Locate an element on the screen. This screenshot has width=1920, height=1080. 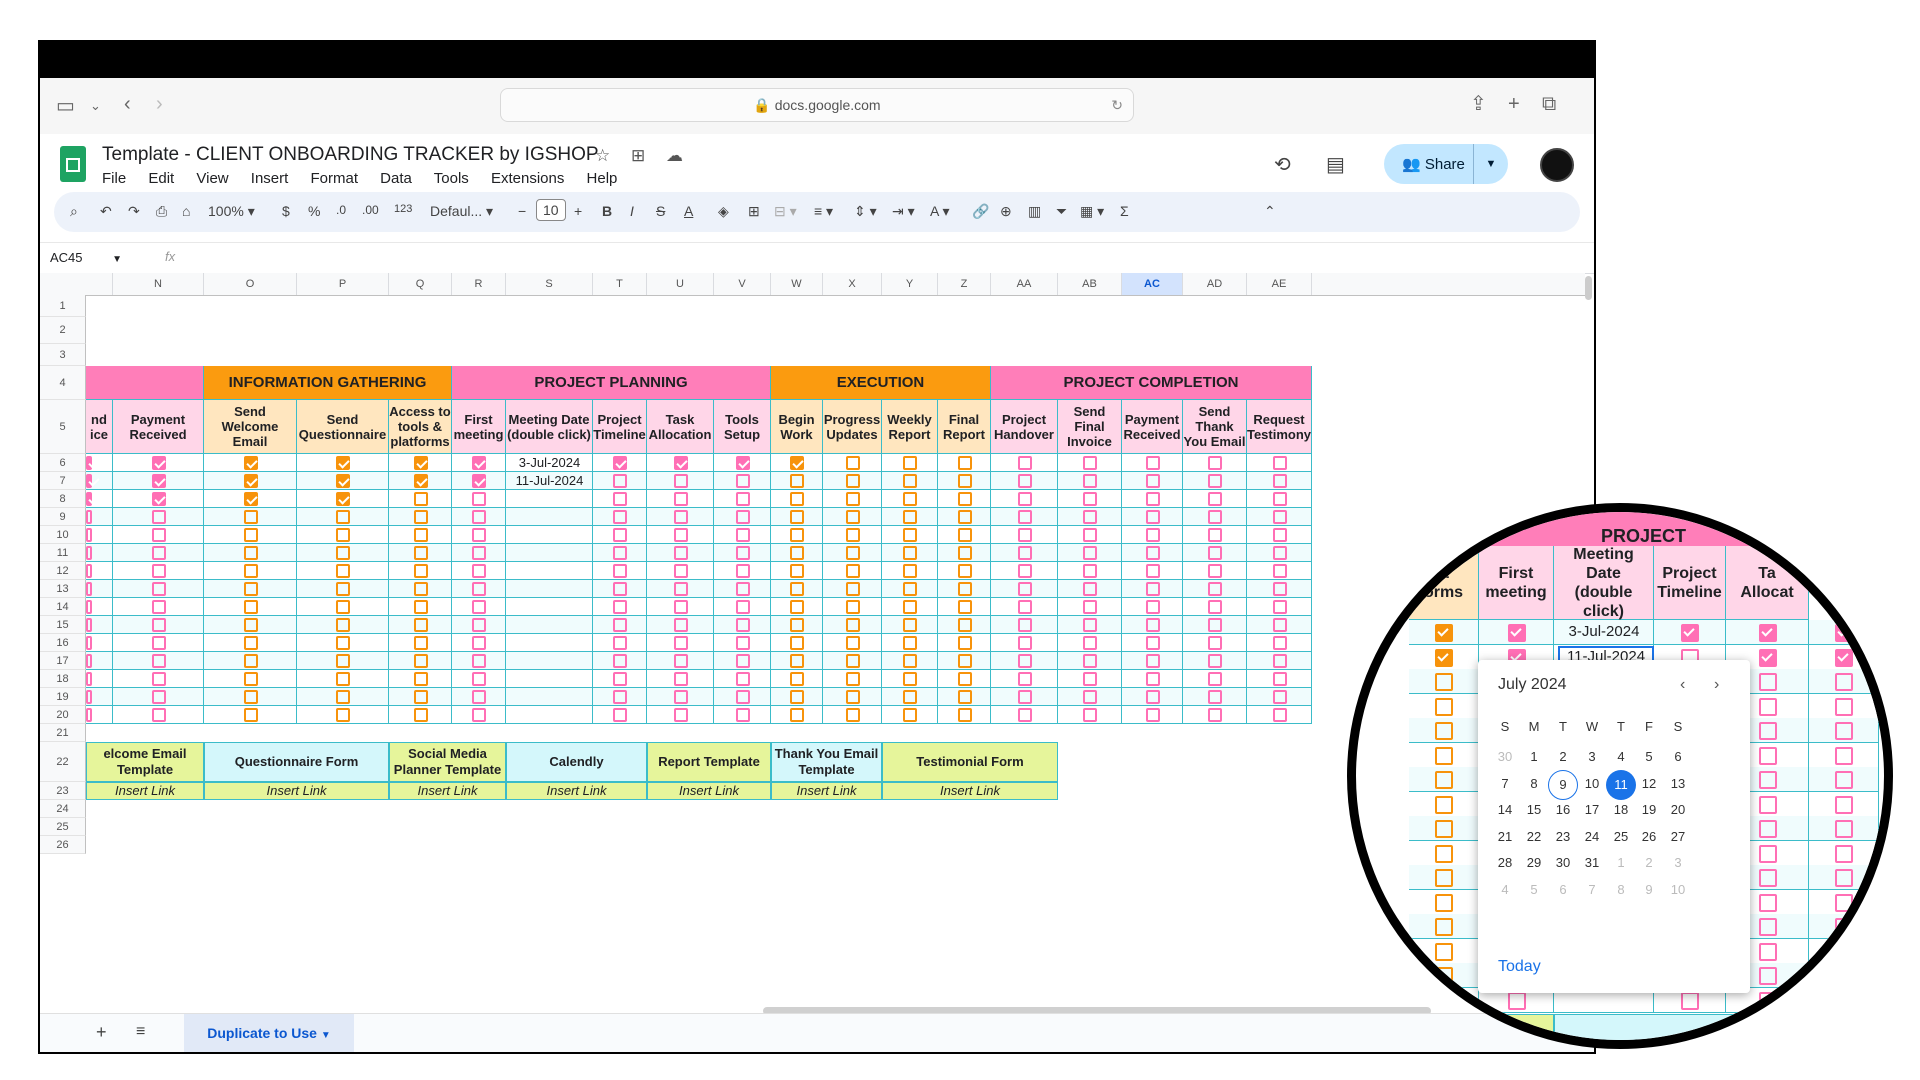
column-header-w: W is located at coordinates (797, 284).